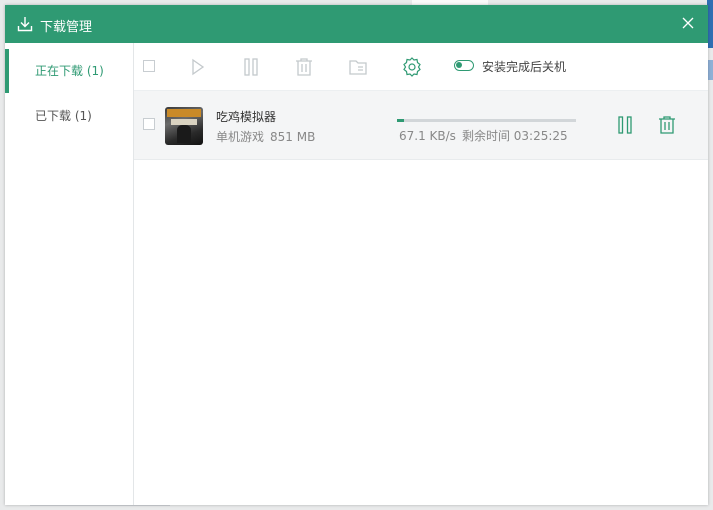 This screenshot has height=510, width=713. I want to click on folder-icon, so click(358, 67).